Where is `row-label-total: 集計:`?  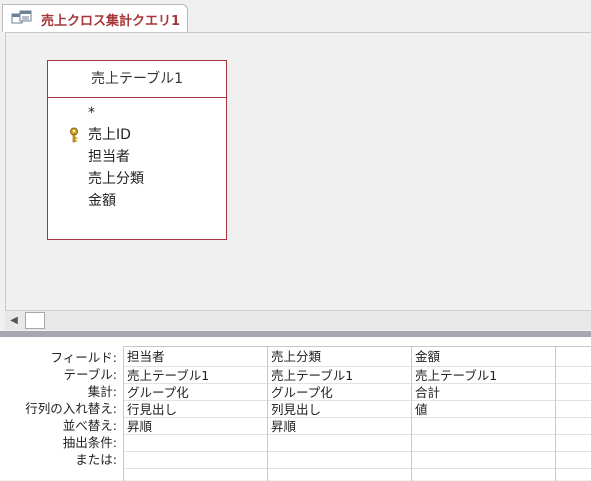
row-label-total: 集計: is located at coordinates (102, 391).